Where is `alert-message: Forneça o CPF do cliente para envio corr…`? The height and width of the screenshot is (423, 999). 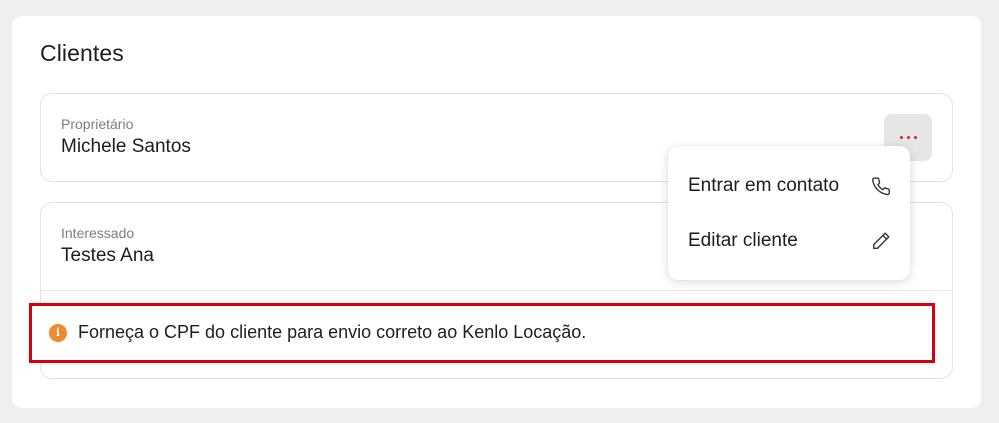 alert-message: Forneça o CPF do cliente para envio corr… is located at coordinates (332, 332).